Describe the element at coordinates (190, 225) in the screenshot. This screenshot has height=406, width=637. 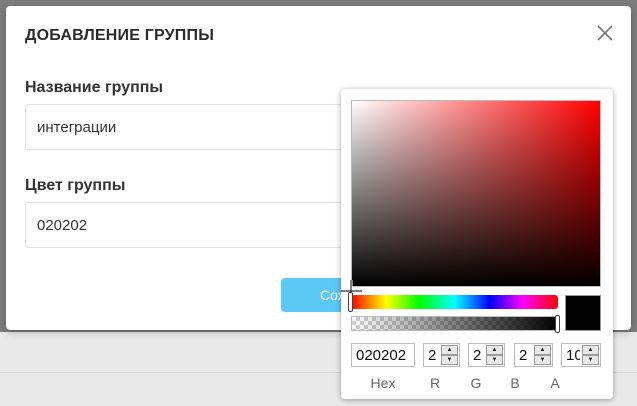
I see `group-color-input` at that location.